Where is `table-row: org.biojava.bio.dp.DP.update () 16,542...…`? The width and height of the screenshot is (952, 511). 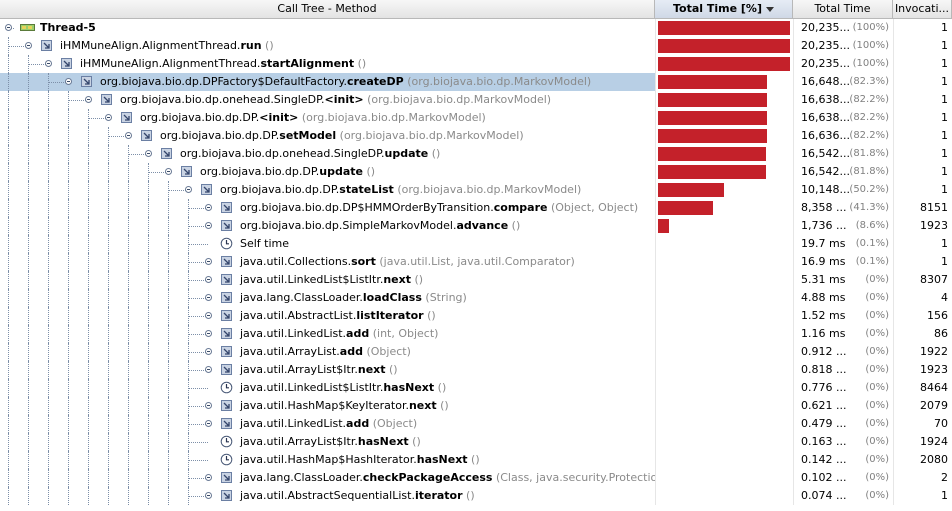 table-row: org.biojava.bio.dp.DP.update () 16,542...… is located at coordinates (476, 172).